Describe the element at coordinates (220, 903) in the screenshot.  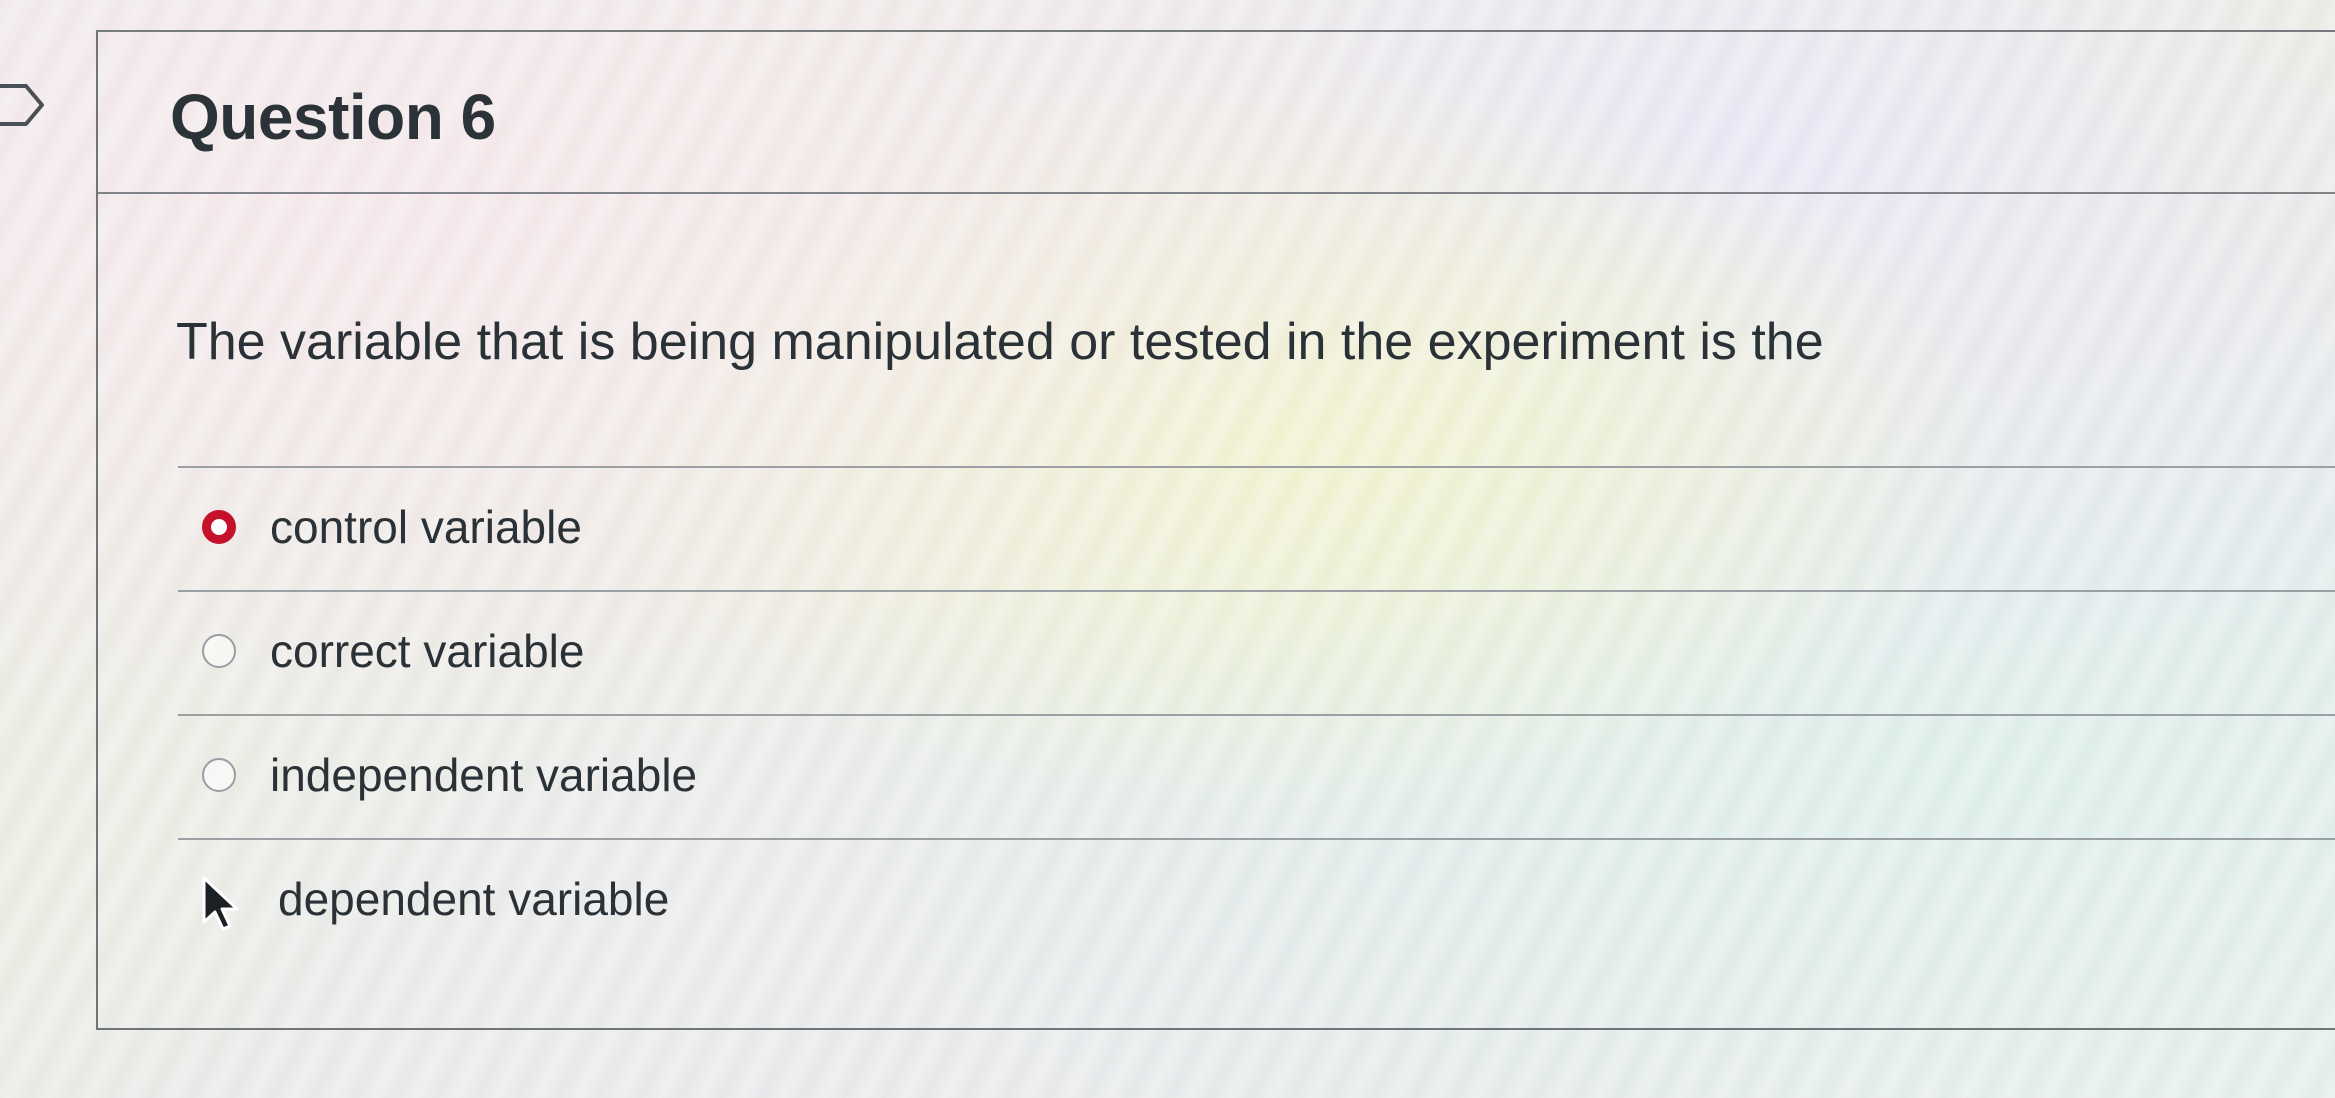
I see `mouse-pointer-icon` at that location.